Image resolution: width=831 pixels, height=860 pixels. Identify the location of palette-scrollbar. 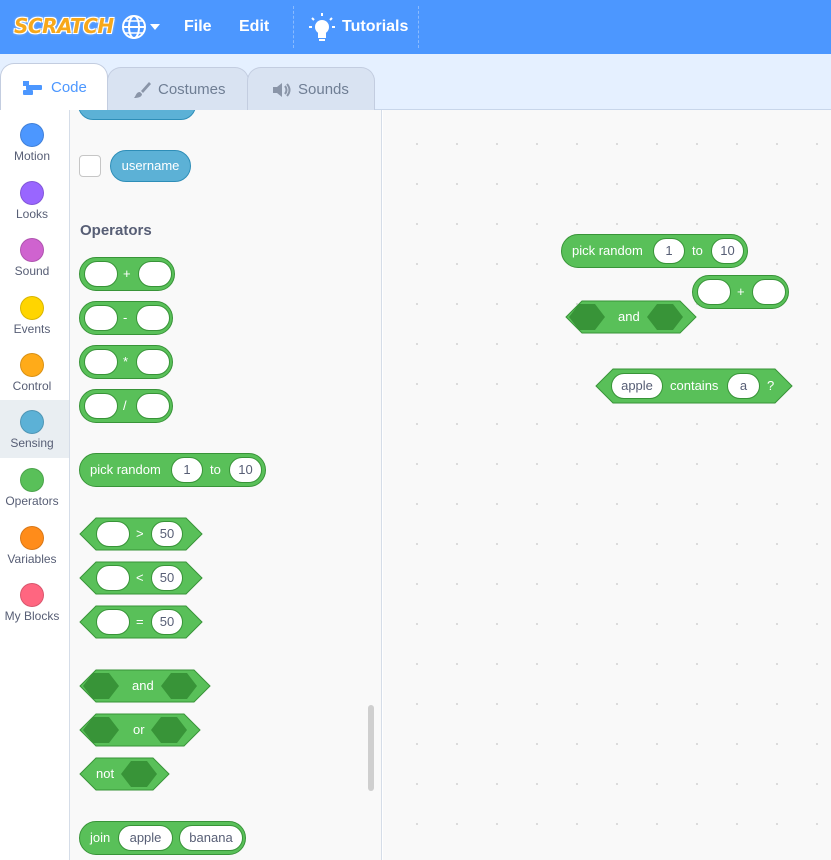
(371, 748).